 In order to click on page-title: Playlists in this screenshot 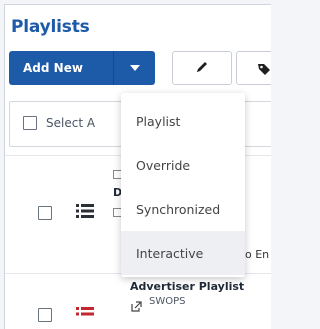, I will do `click(50, 27)`.